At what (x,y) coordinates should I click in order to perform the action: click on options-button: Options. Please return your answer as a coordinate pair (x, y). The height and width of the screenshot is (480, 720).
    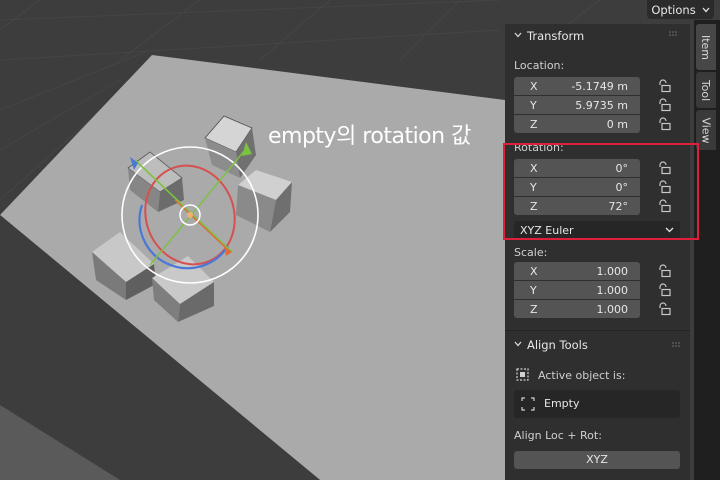
    Looking at the image, I should click on (680, 9).